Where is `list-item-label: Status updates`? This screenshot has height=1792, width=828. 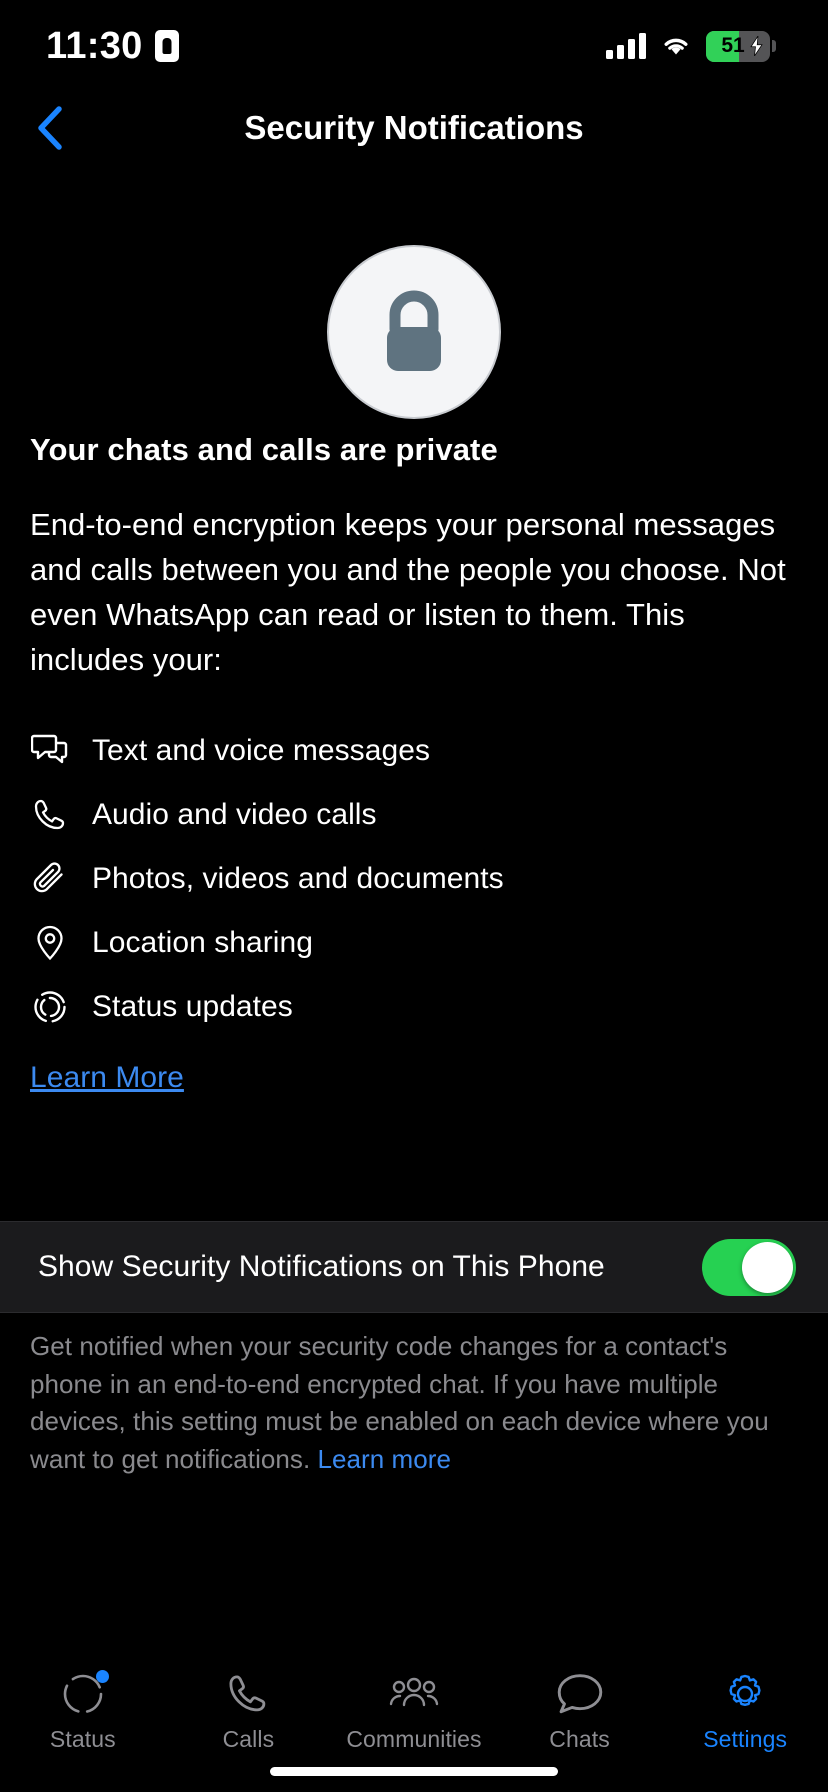 list-item-label: Status updates is located at coordinates (192, 1006).